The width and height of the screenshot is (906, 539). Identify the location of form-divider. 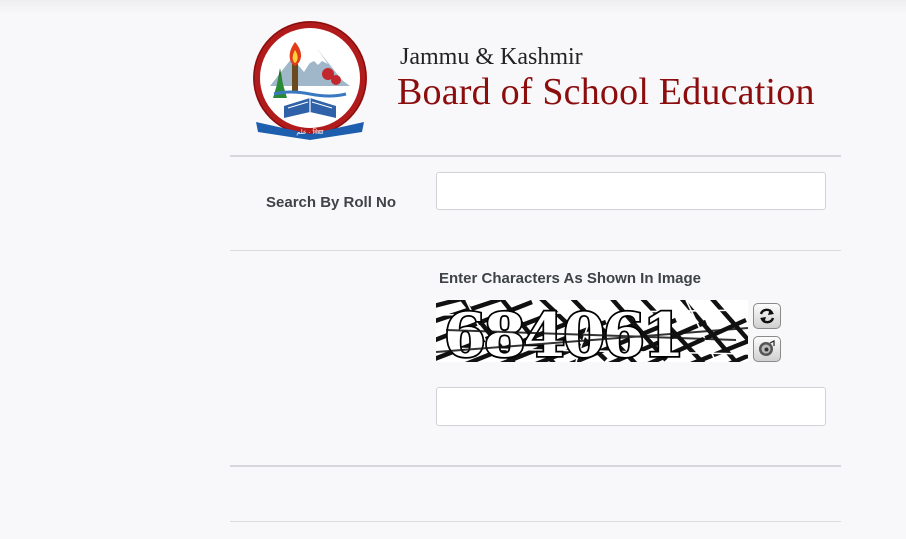
(535, 466).